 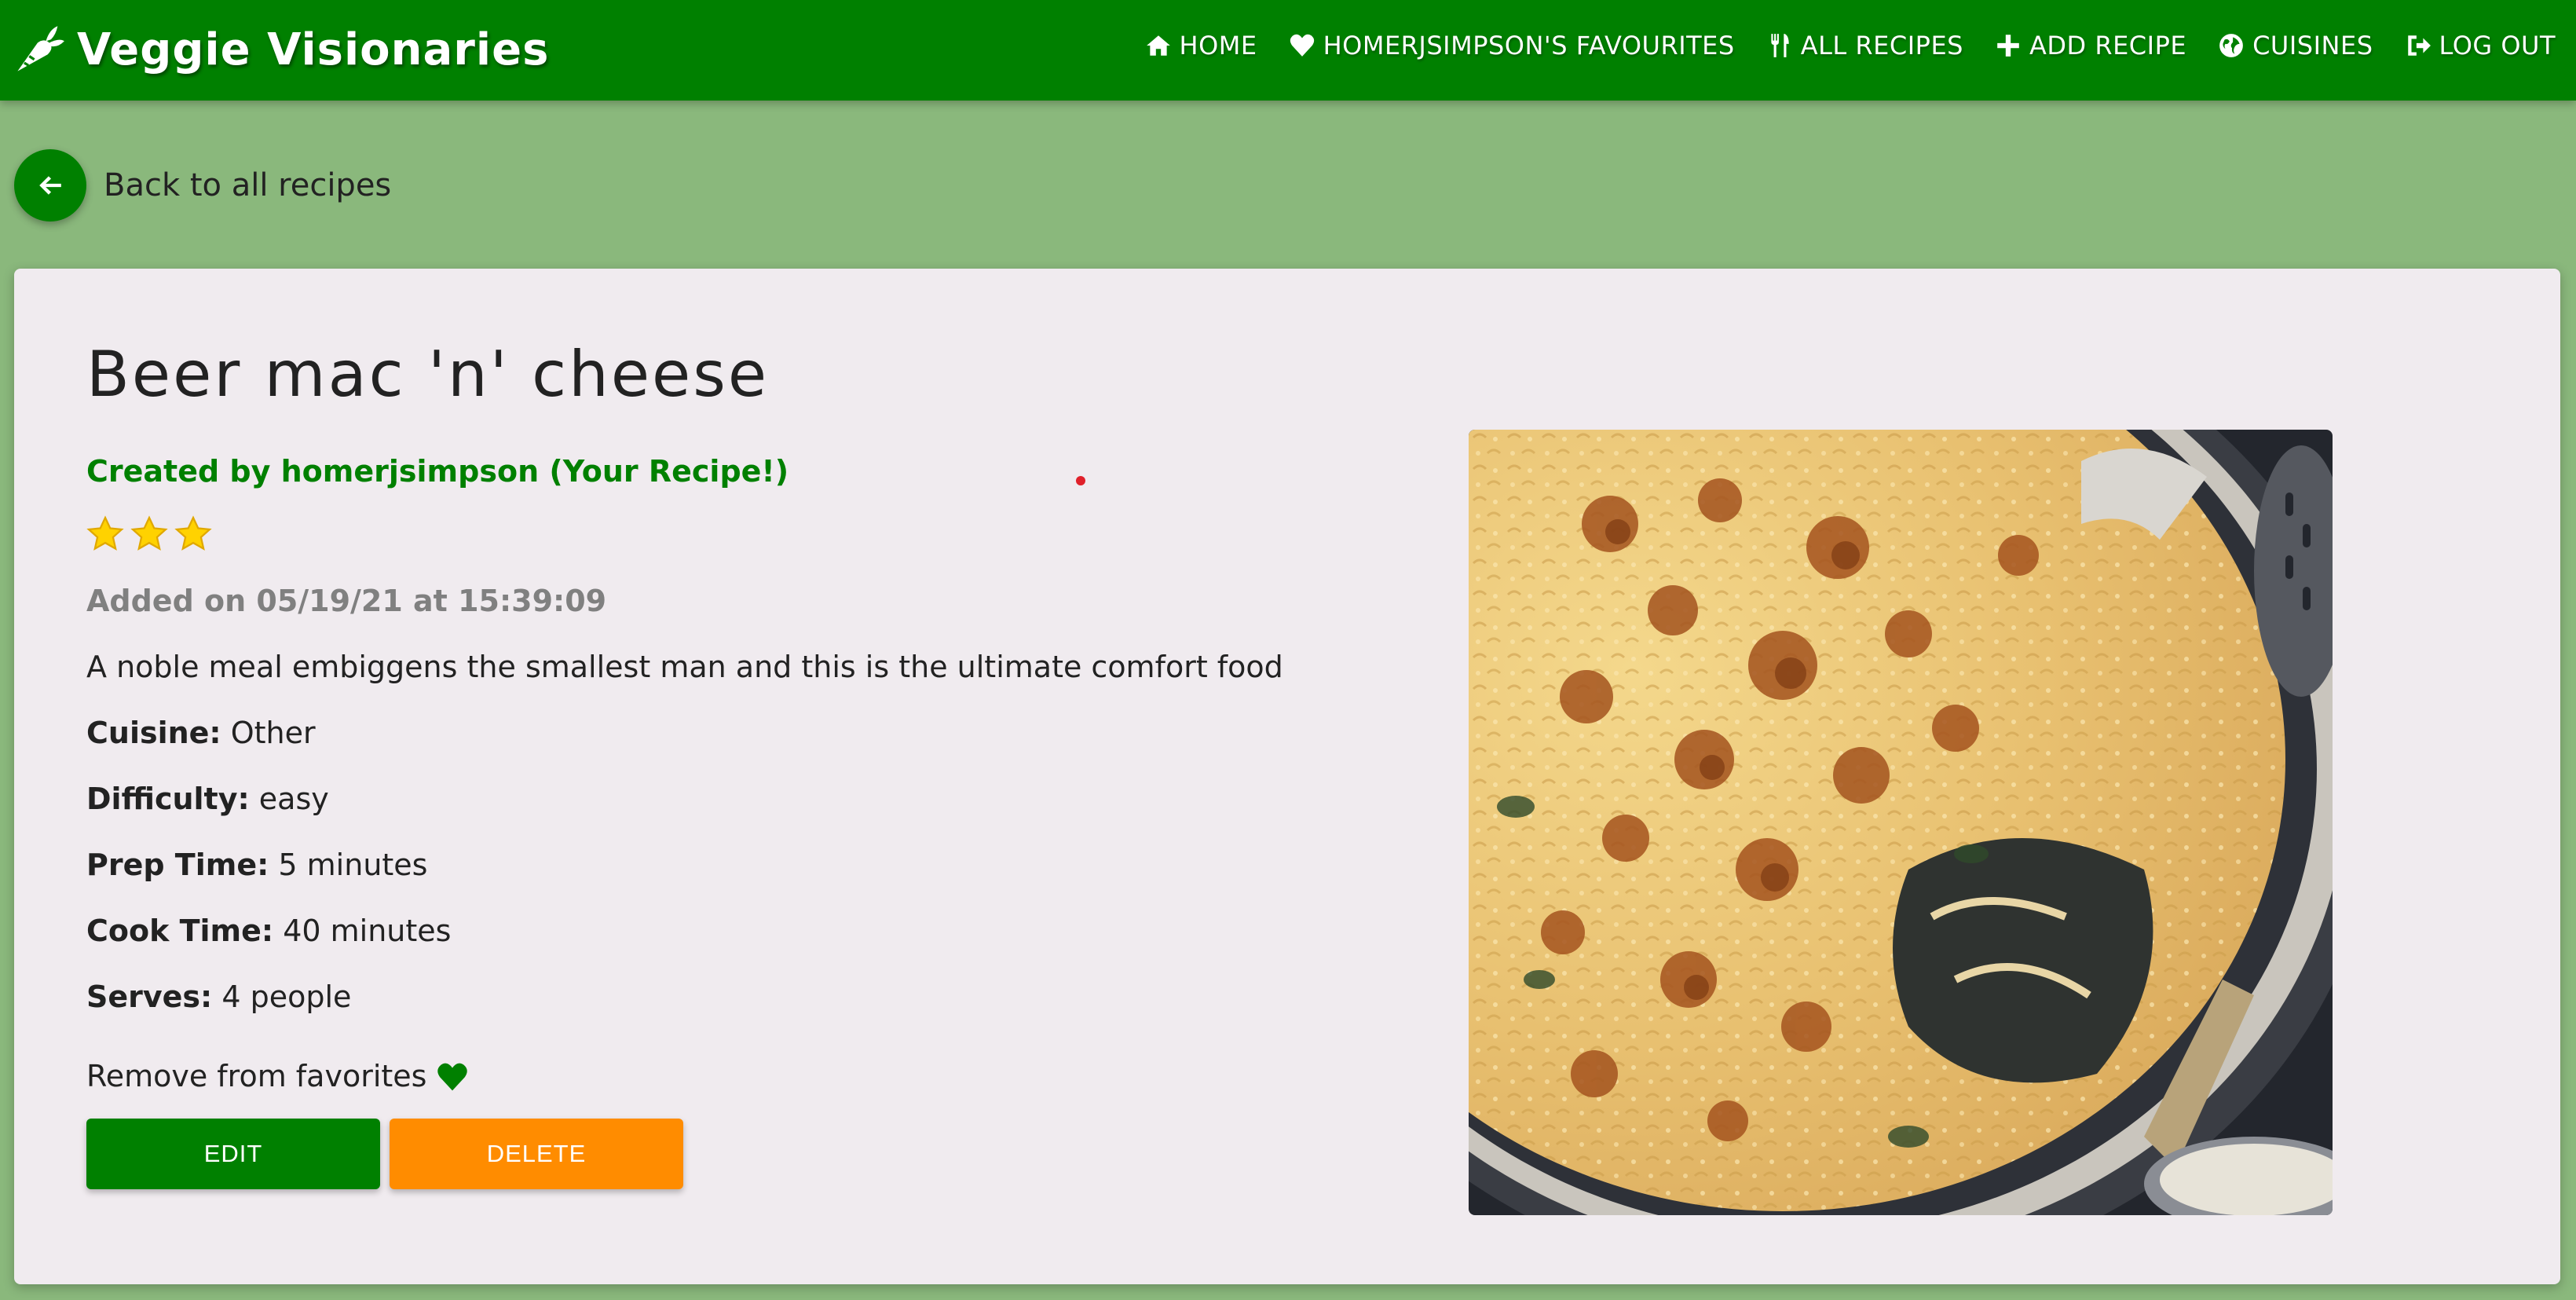 What do you see at coordinates (1780, 45) in the screenshot?
I see `utensils-icon` at bounding box center [1780, 45].